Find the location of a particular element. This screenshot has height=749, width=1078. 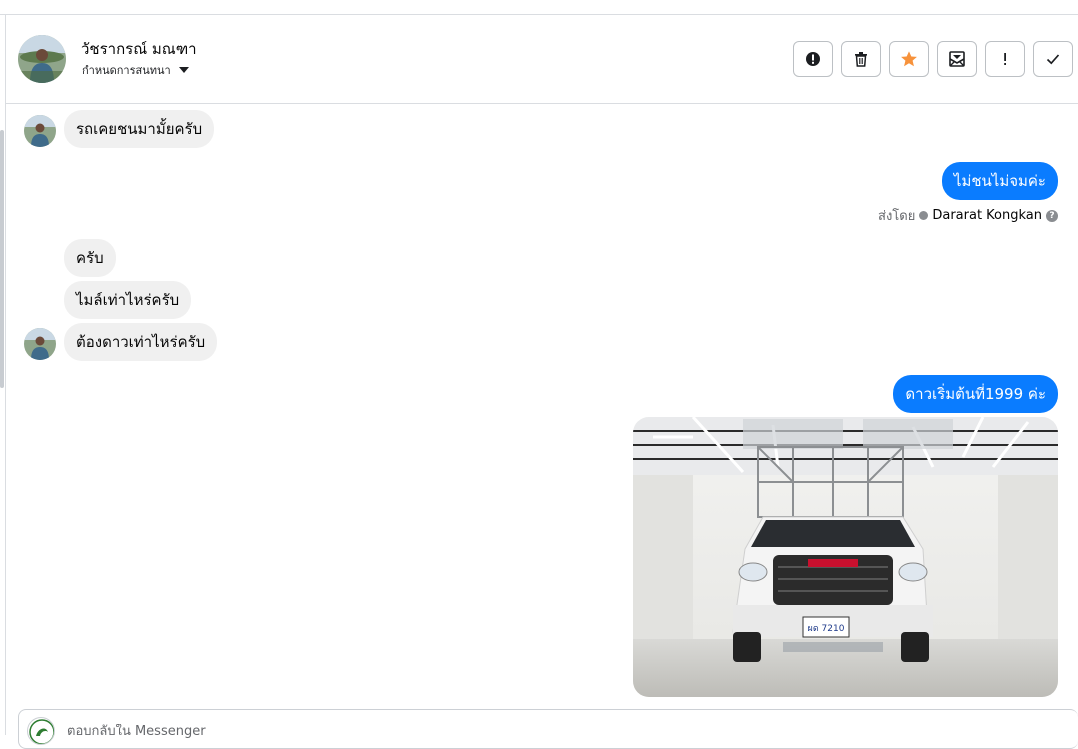

left-scrollbar is located at coordinates (2, 259).